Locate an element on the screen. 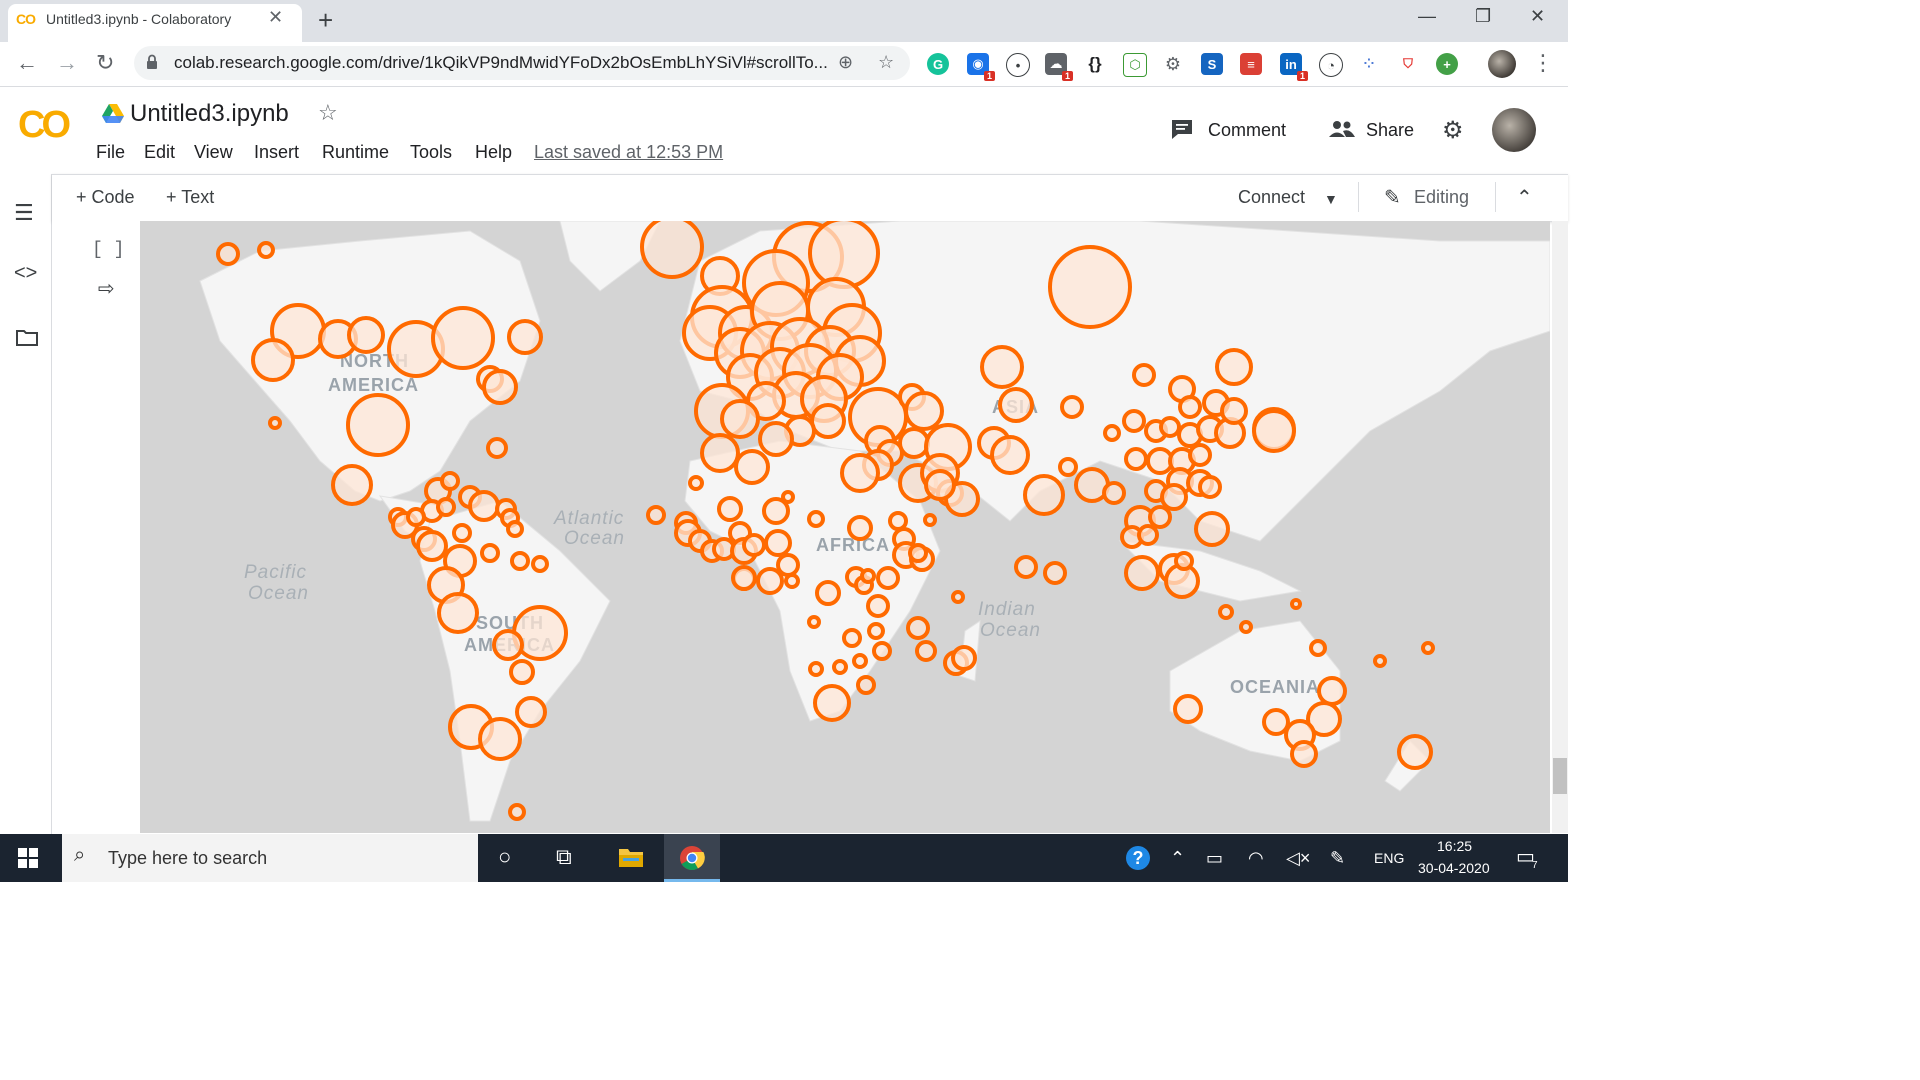  add-extension-icon: + is located at coordinates (1447, 64).